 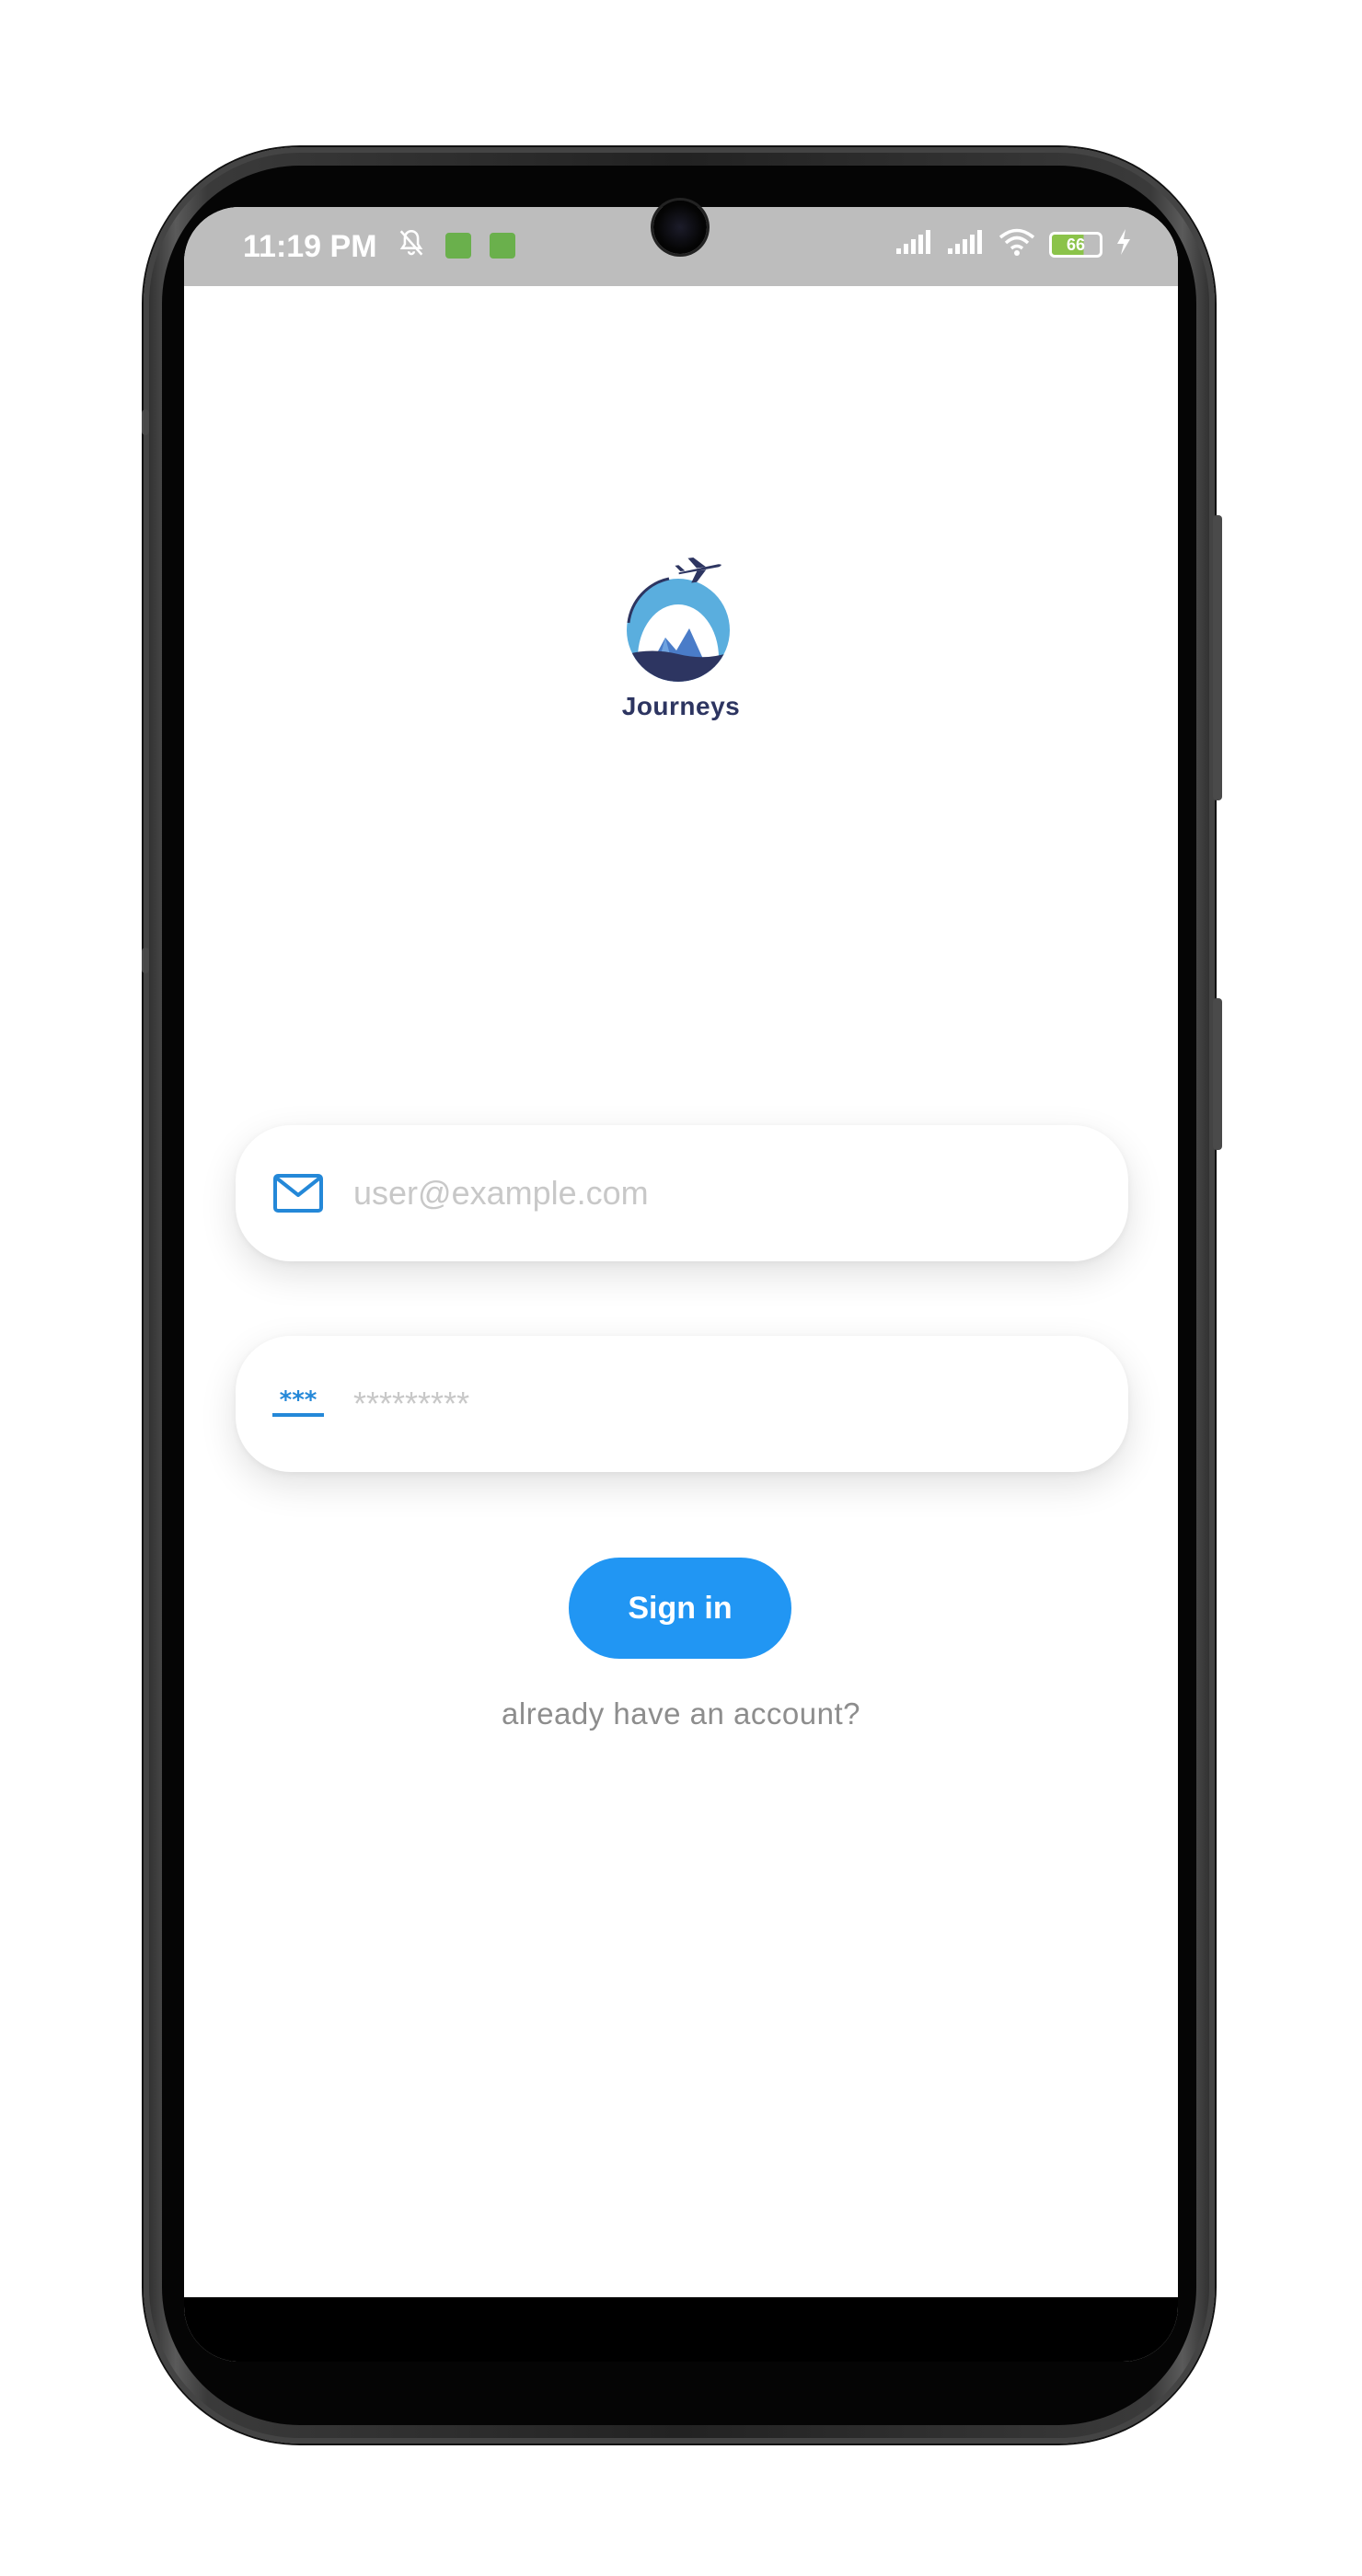 I want to click on app-name: Journeys, so click(x=681, y=706).